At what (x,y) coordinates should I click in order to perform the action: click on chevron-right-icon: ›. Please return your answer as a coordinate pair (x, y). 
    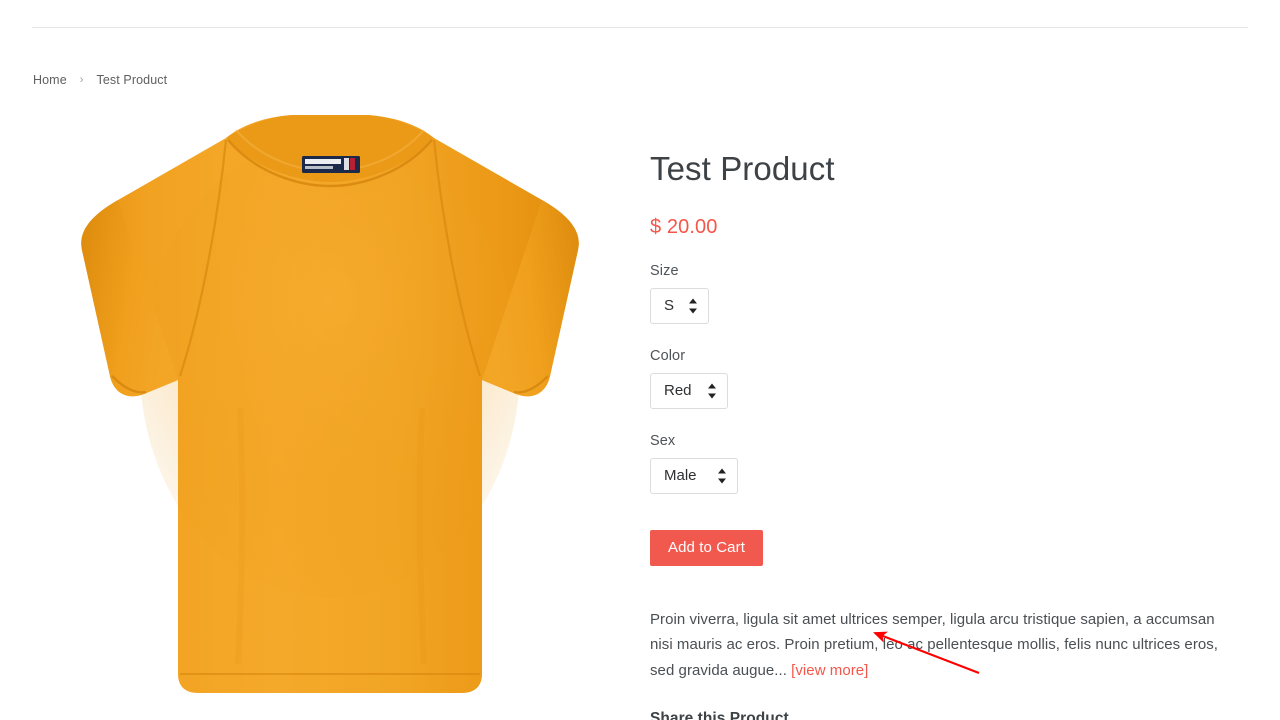
    Looking at the image, I should click on (81, 80).